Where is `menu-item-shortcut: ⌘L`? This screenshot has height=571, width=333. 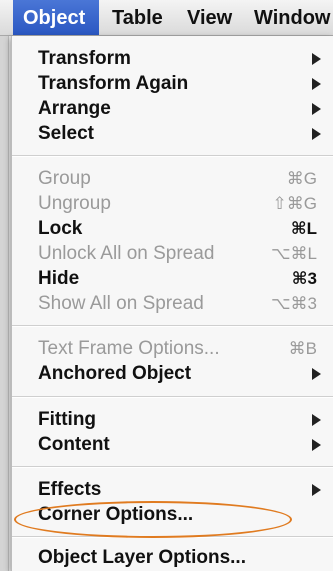
menu-item-shortcut: ⌘L is located at coordinates (303, 228).